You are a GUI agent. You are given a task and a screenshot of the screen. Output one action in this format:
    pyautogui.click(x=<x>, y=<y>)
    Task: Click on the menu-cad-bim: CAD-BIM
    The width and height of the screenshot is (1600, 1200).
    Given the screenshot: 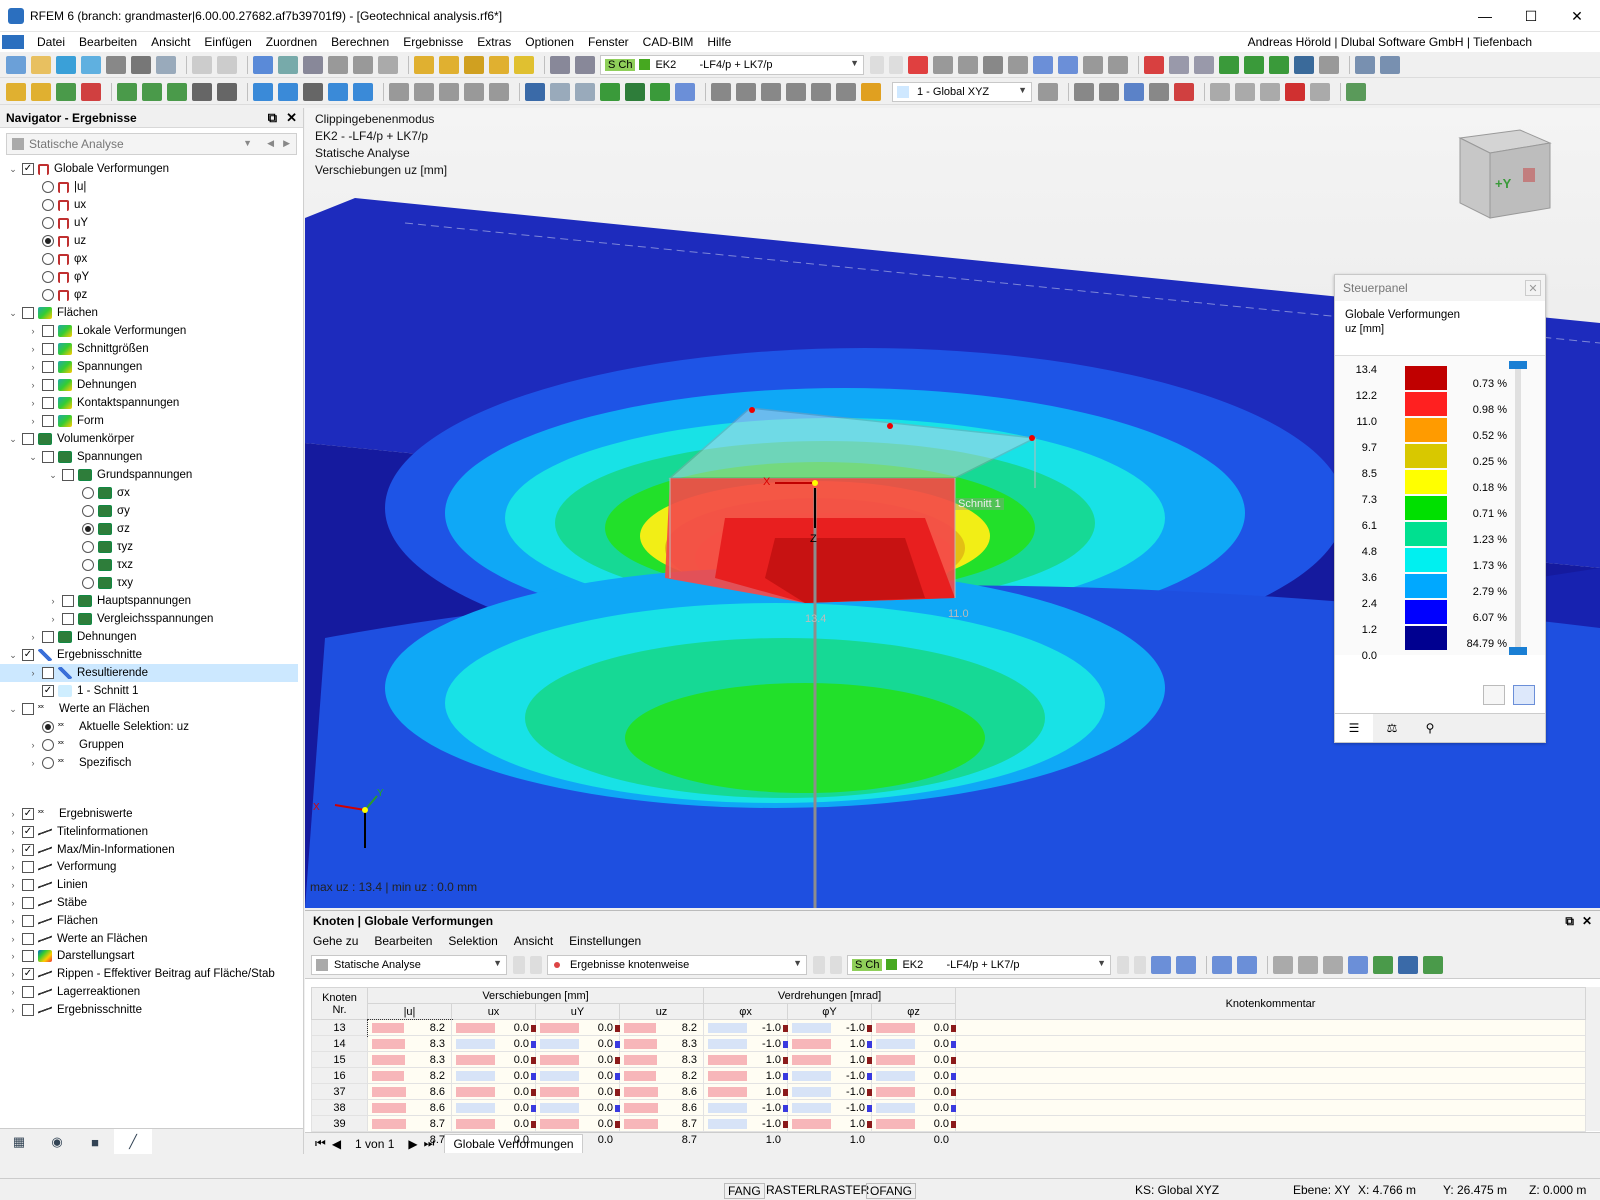 What is the action you would take?
    pyautogui.click(x=668, y=42)
    